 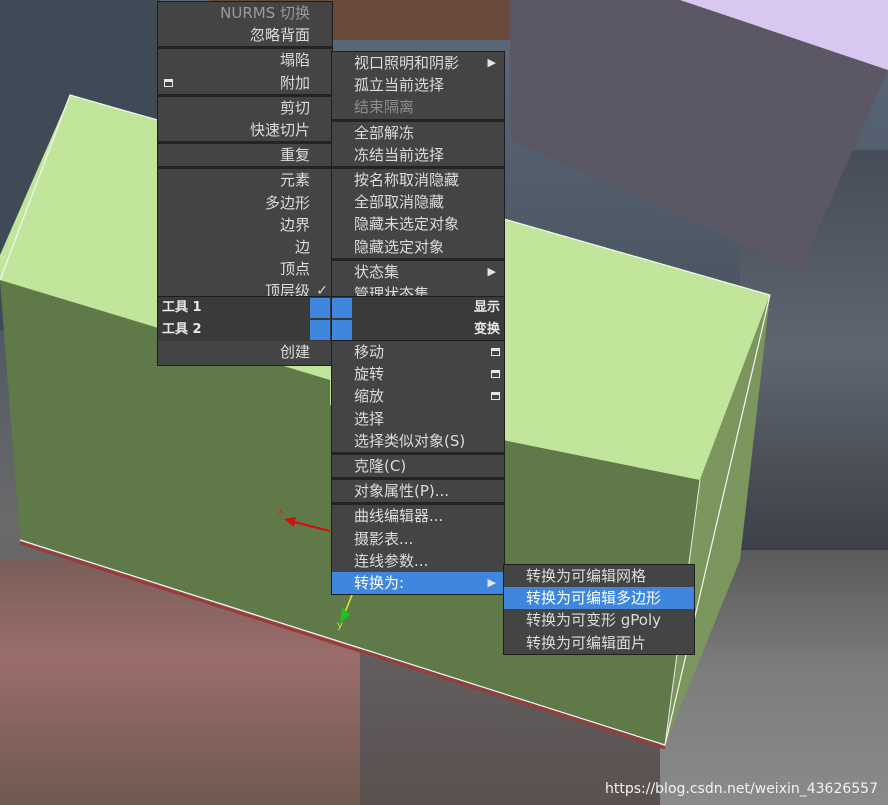 I want to click on menu-item-label: 边, so click(x=302, y=246).